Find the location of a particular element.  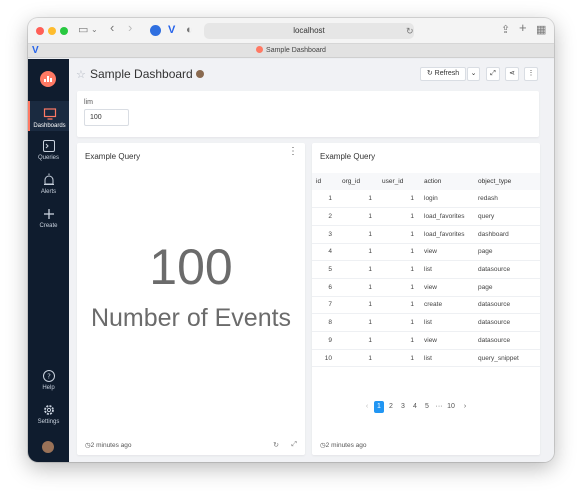

page-number: 4 is located at coordinates (415, 407).